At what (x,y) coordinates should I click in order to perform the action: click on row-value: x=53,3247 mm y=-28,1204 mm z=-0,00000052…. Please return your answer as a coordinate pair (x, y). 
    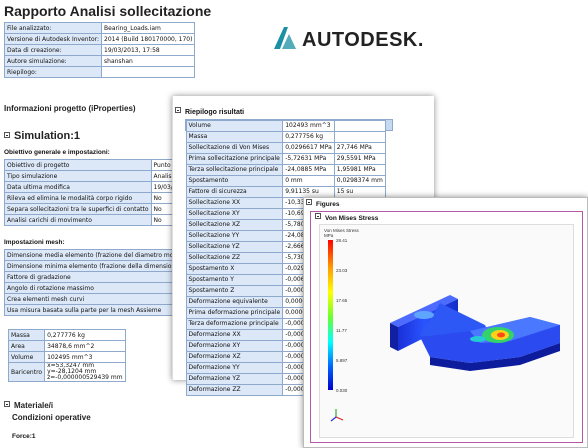
    Looking at the image, I should click on (85, 372).